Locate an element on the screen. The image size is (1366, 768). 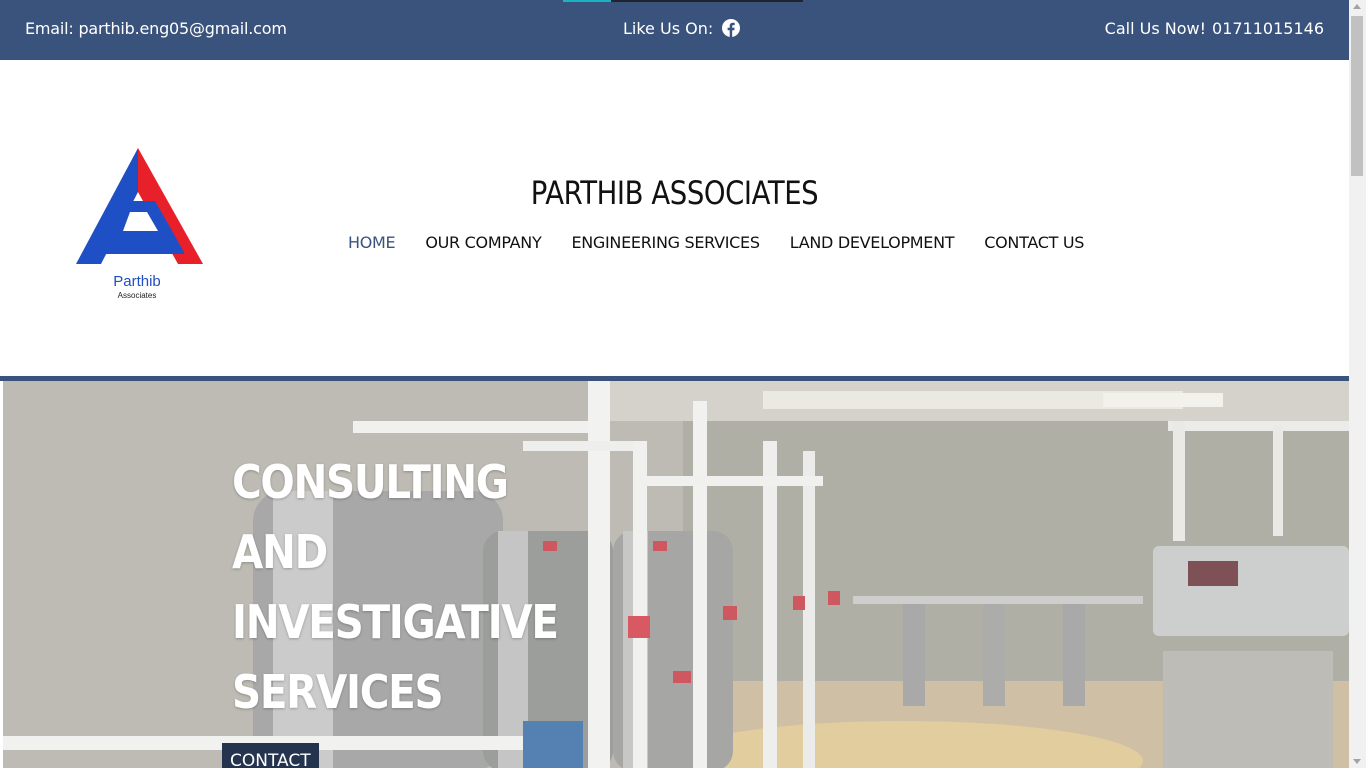
scroll-down-icon is located at coordinates (1357, 761).